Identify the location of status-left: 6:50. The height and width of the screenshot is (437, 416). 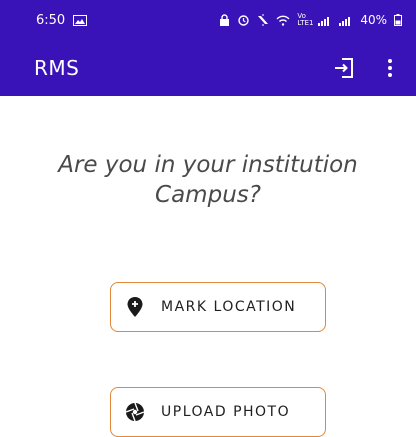
(62, 20).